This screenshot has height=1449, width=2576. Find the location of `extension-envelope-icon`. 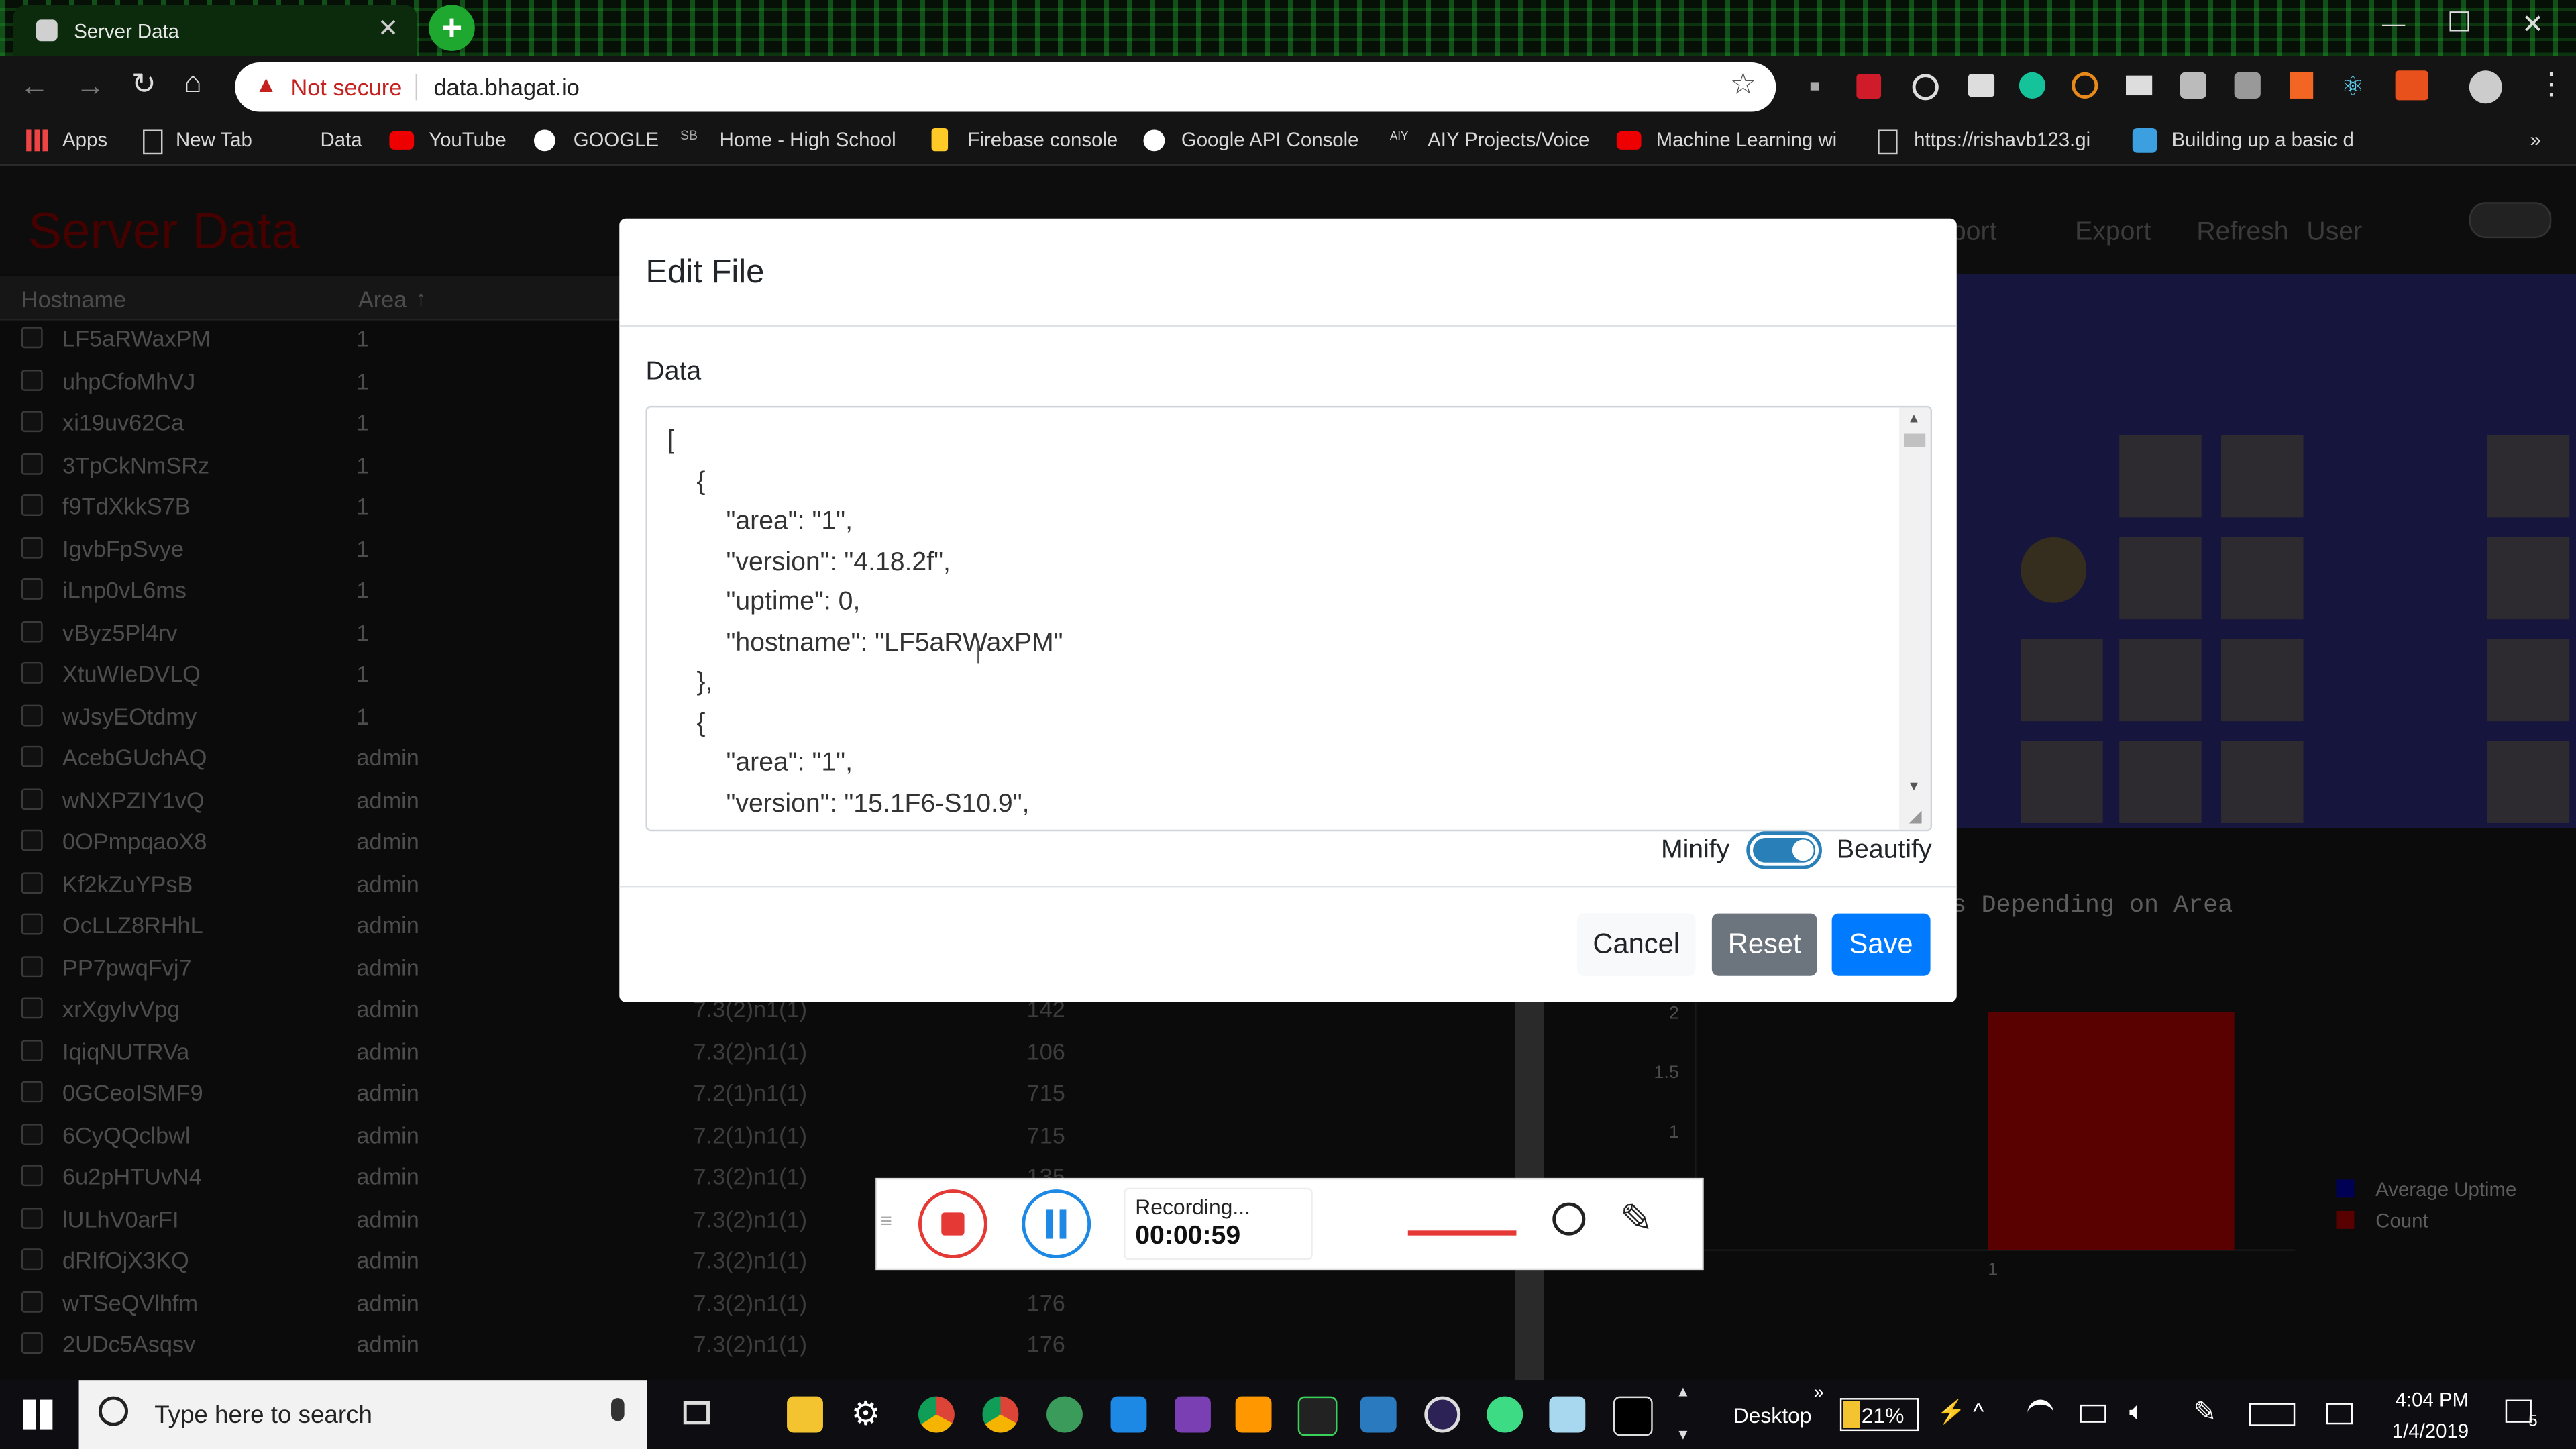

extension-envelope-icon is located at coordinates (2139, 85).